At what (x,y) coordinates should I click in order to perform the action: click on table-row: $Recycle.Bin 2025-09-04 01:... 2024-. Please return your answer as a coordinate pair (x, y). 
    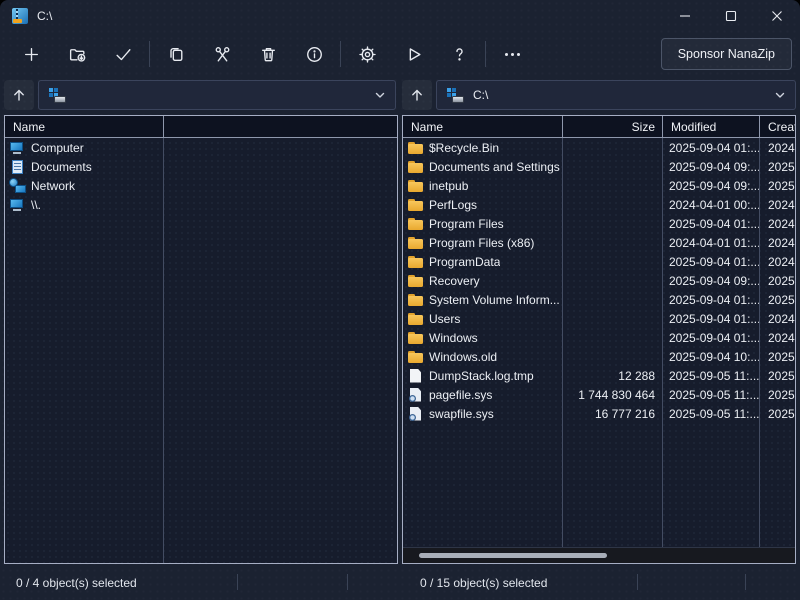
    Looking at the image, I should click on (599, 147).